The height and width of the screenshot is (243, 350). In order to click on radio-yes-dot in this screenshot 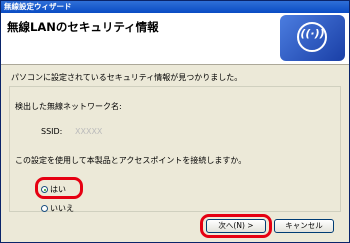, I will do `click(44, 189)`.